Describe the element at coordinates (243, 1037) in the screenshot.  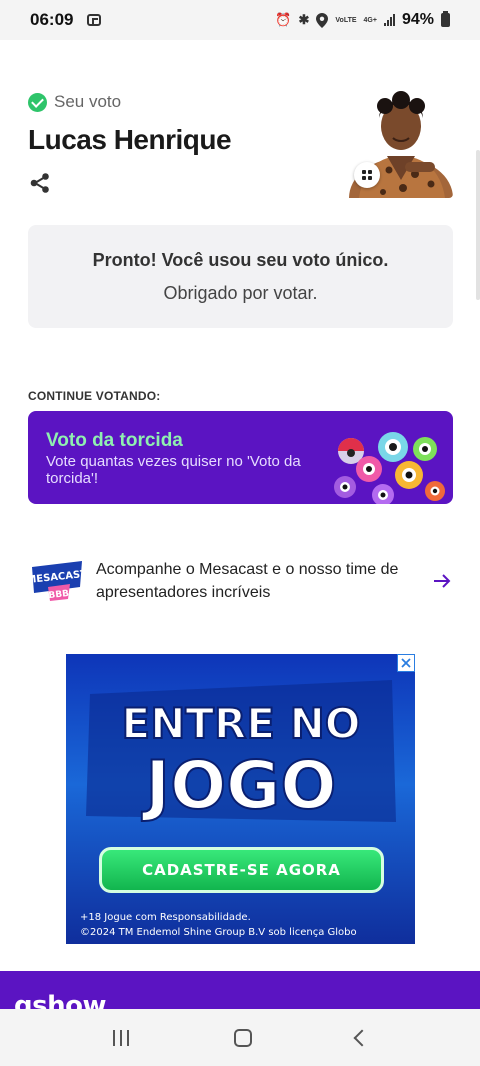
I see `home-icon` at that location.